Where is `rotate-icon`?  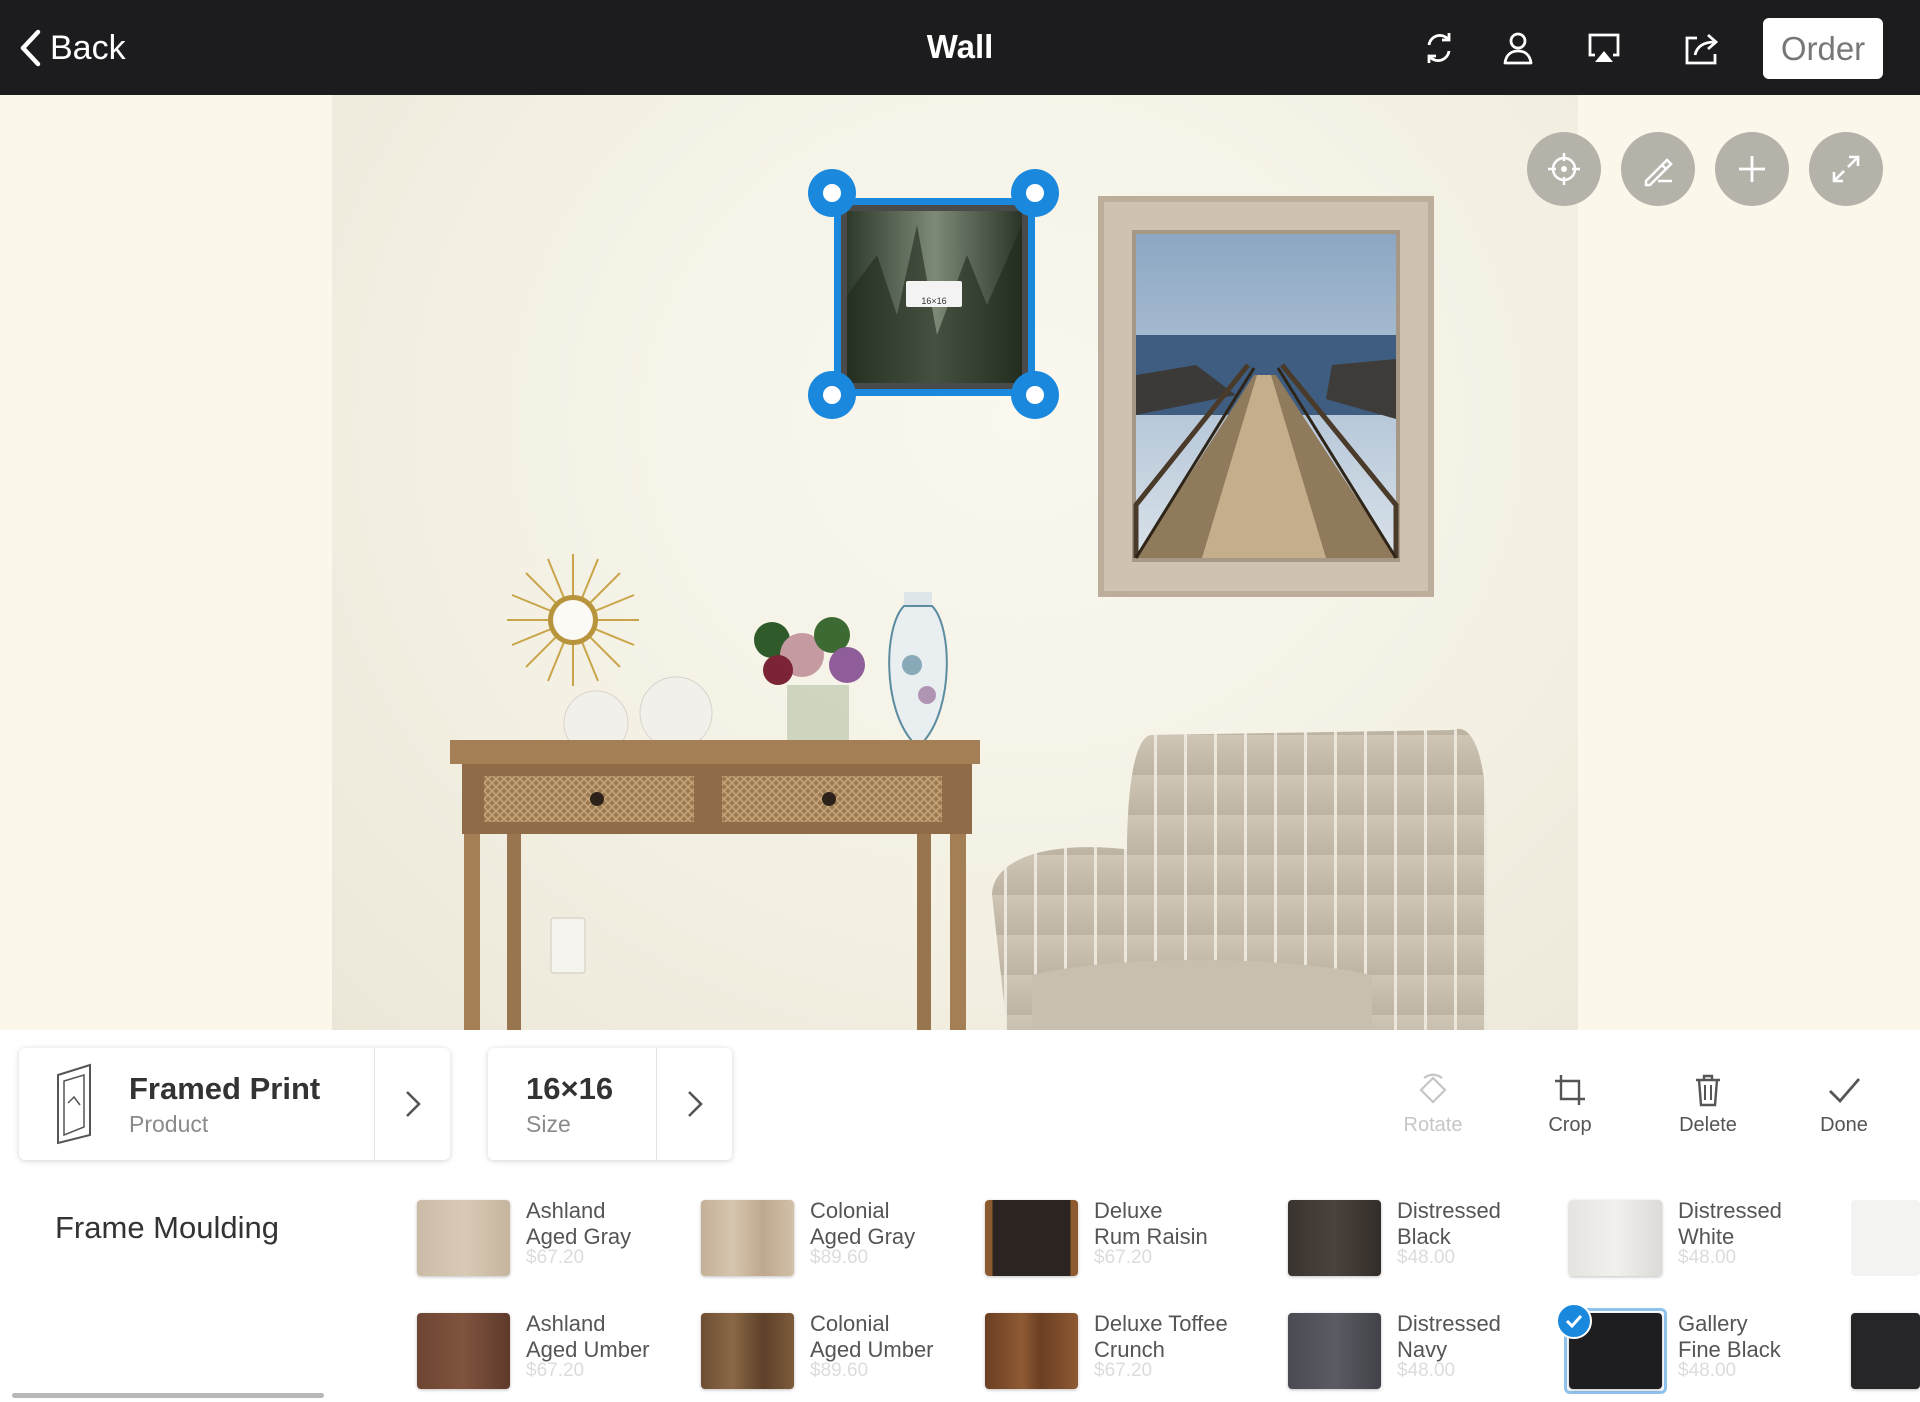
rotate-icon is located at coordinates (1433, 1090).